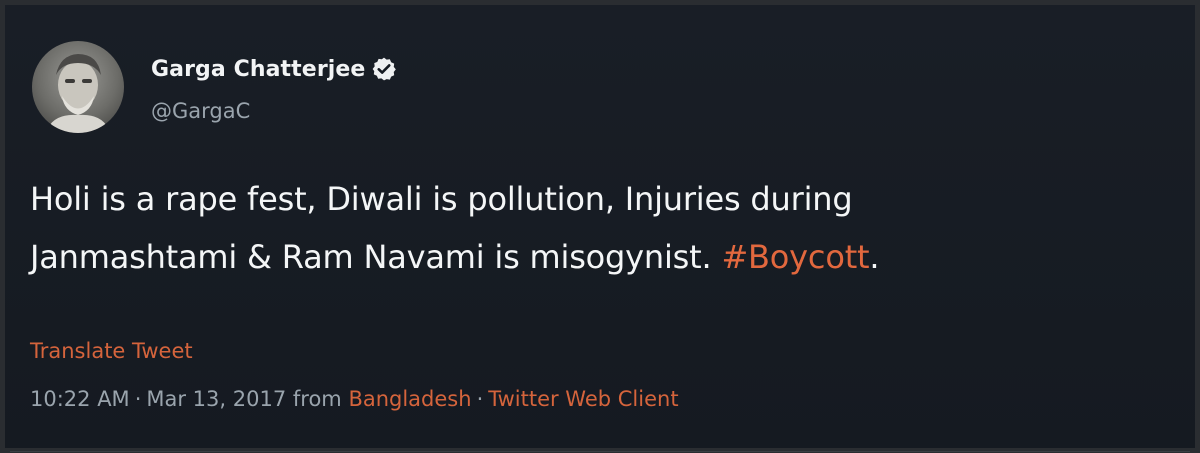 This screenshot has height=453, width=1200. I want to click on tweet-date: Mar 13, 2017, so click(216, 399).